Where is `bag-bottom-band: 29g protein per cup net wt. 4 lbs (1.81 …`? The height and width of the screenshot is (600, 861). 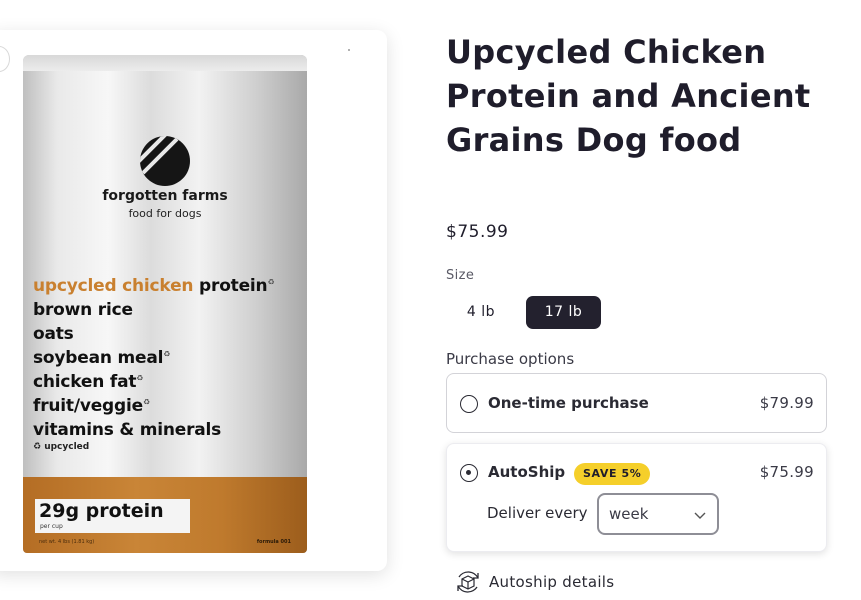 bag-bottom-band: 29g protein per cup net wt. 4 lbs (1.81 … is located at coordinates (165, 515).